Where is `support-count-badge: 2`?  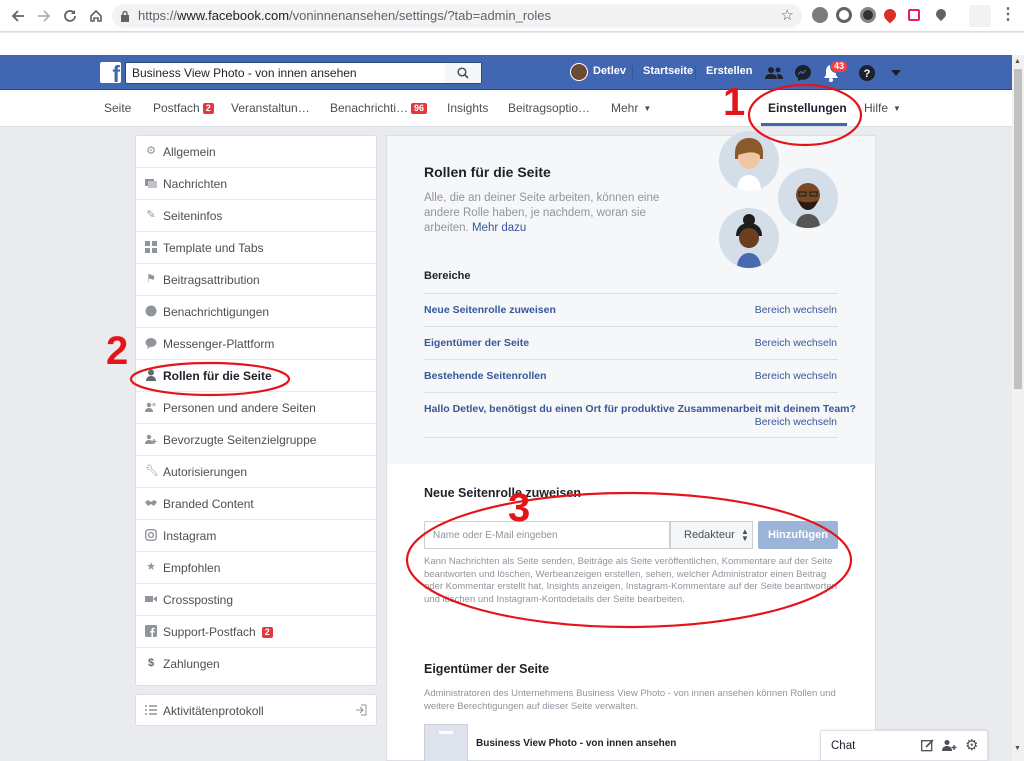 support-count-badge: 2 is located at coordinates (267, 632).